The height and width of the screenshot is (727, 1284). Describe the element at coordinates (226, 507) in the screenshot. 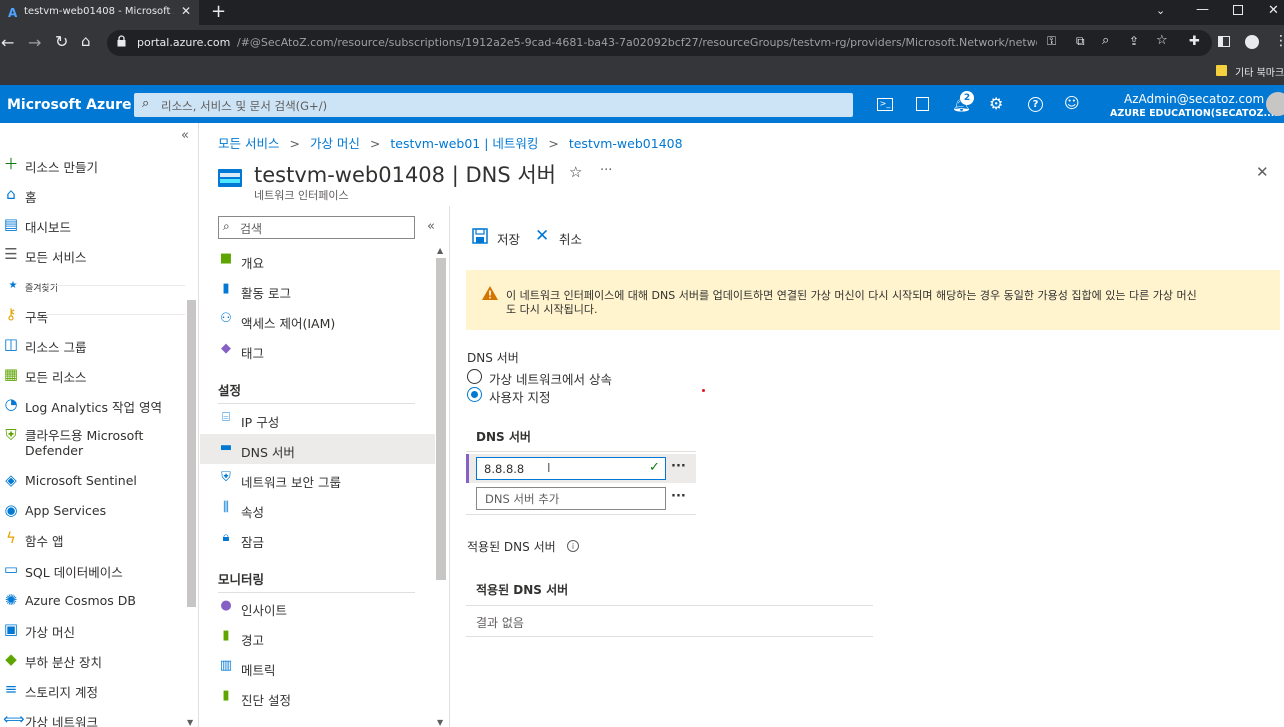

I see `properties-icon: ⫼` at that location.